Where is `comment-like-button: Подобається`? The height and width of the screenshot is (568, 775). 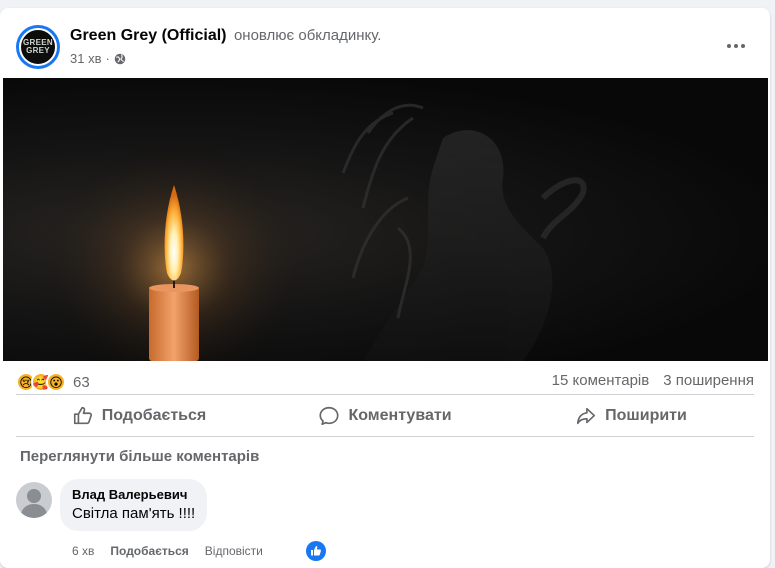 comment-like-button: Подобається is located at coordinates (149, 551).